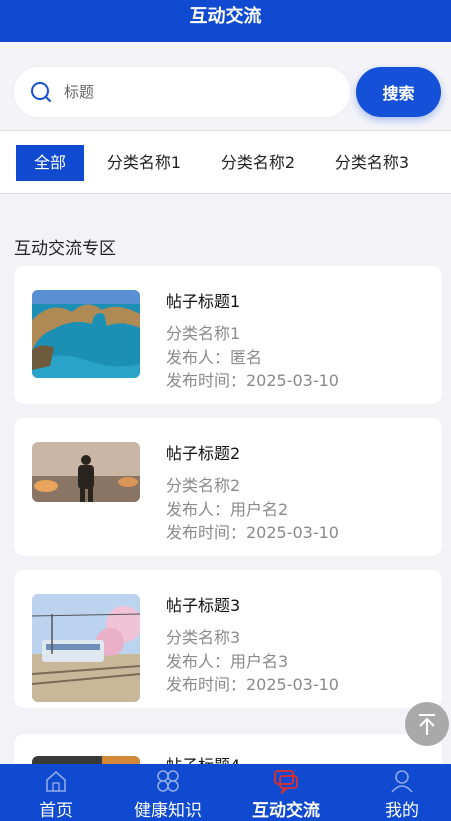  Describe the element at coordinates (372, 163) in the screenshot. I see `tab-category-3: 分类名称3` at that location.